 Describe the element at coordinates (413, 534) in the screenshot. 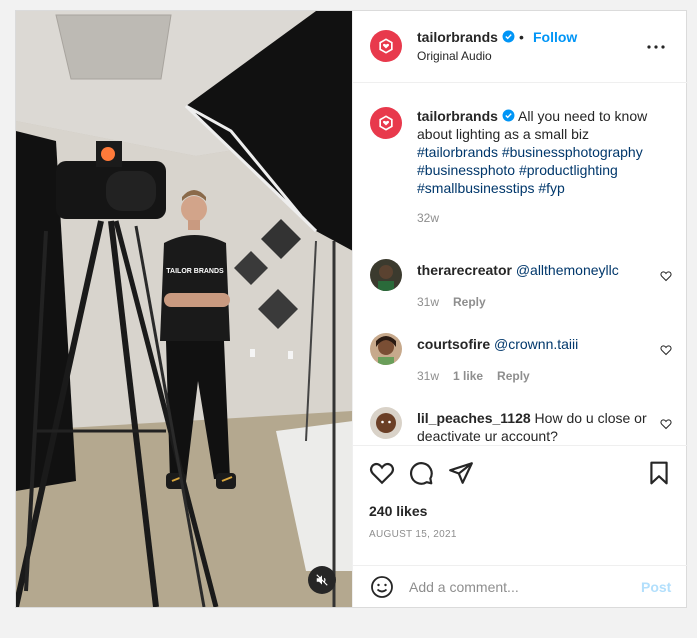

I see `post-date: AUGUST 15, 2021` at that location.